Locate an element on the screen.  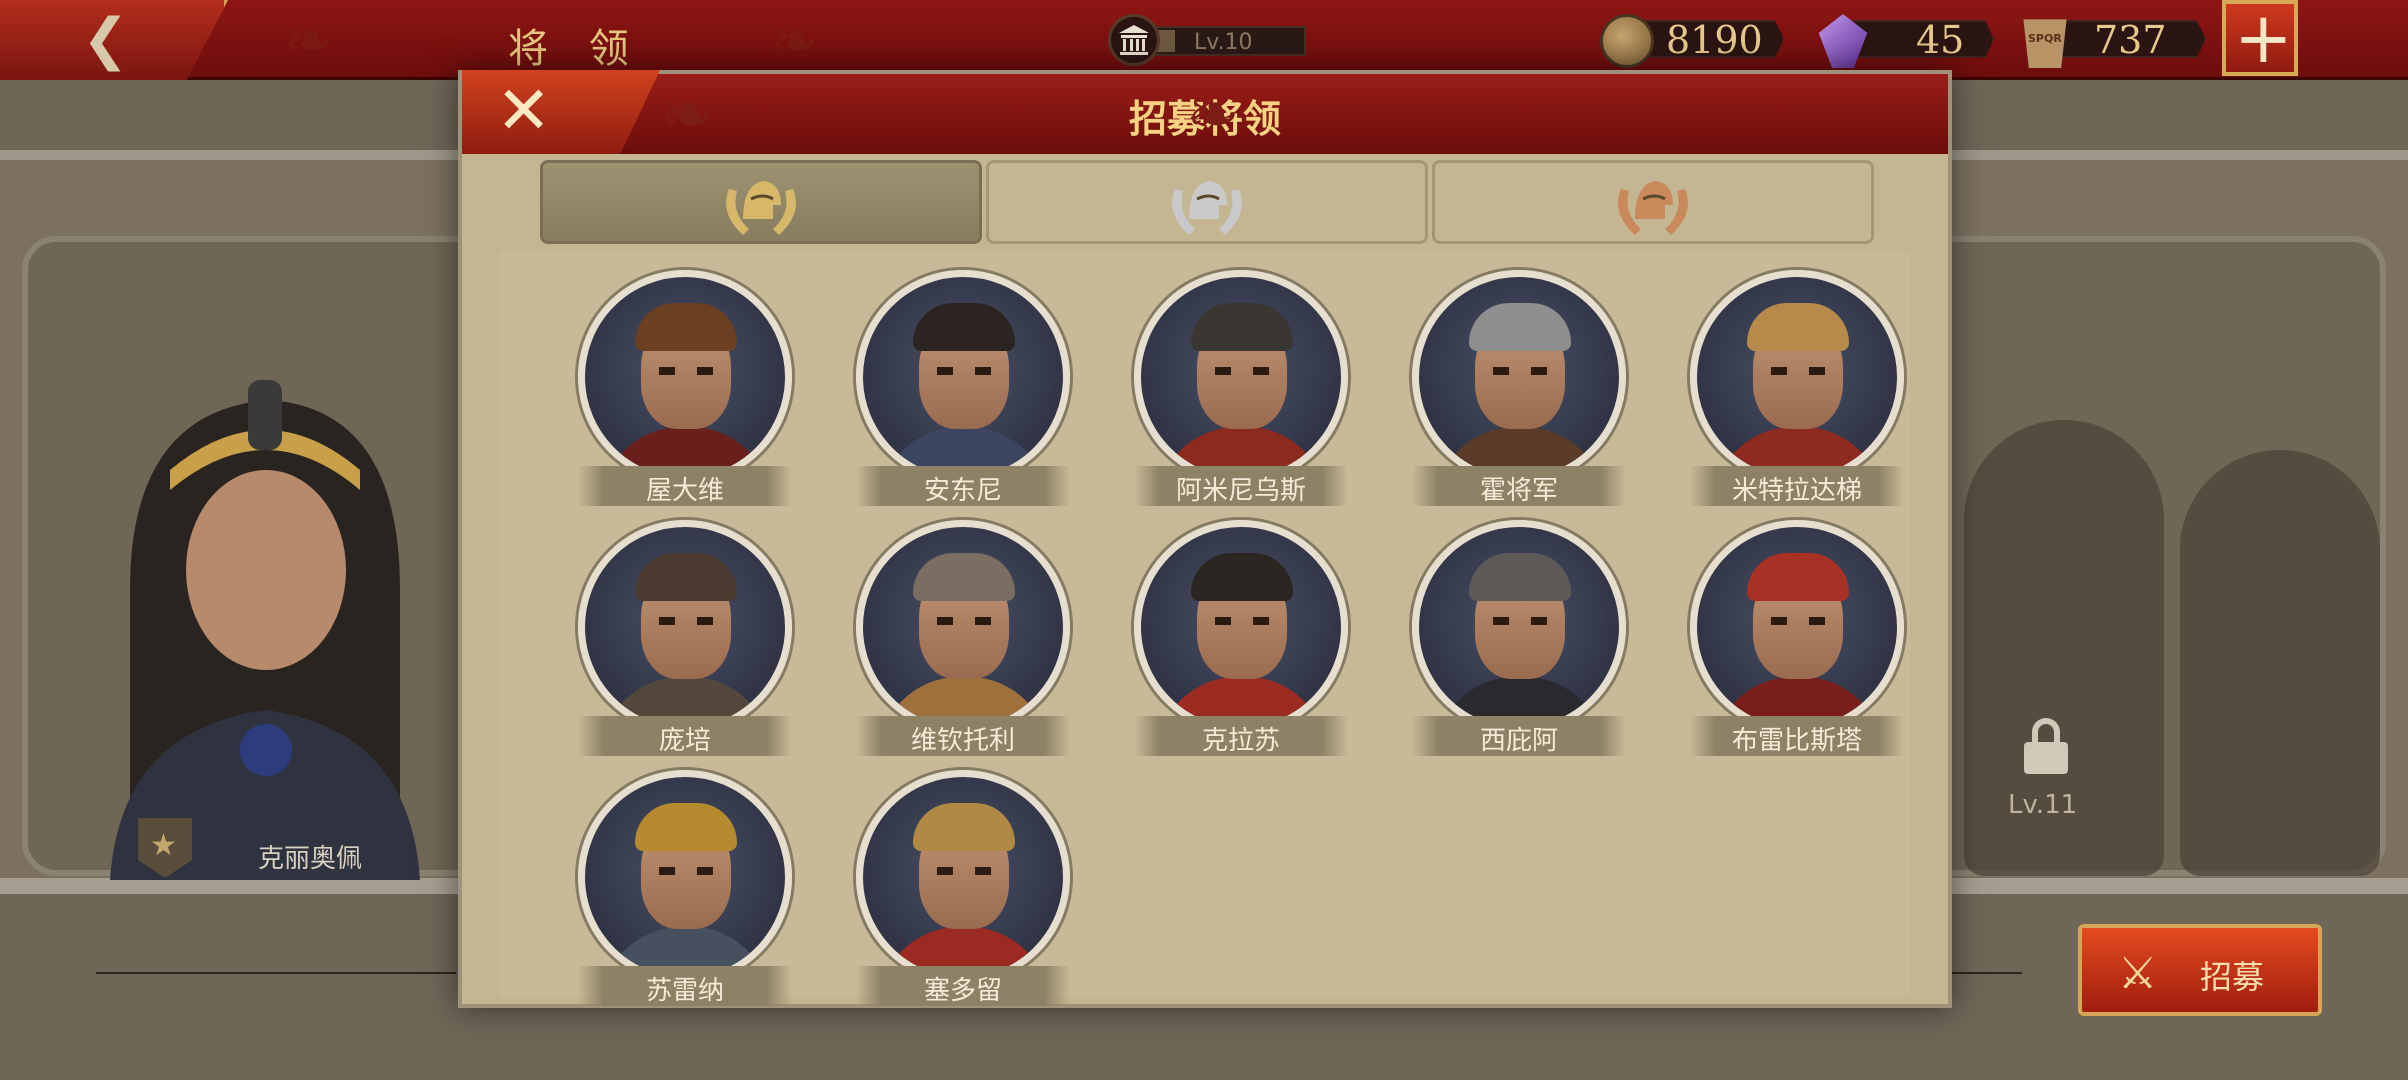
chevron-left-icon: ❮ is located at coordinates (105, 39).